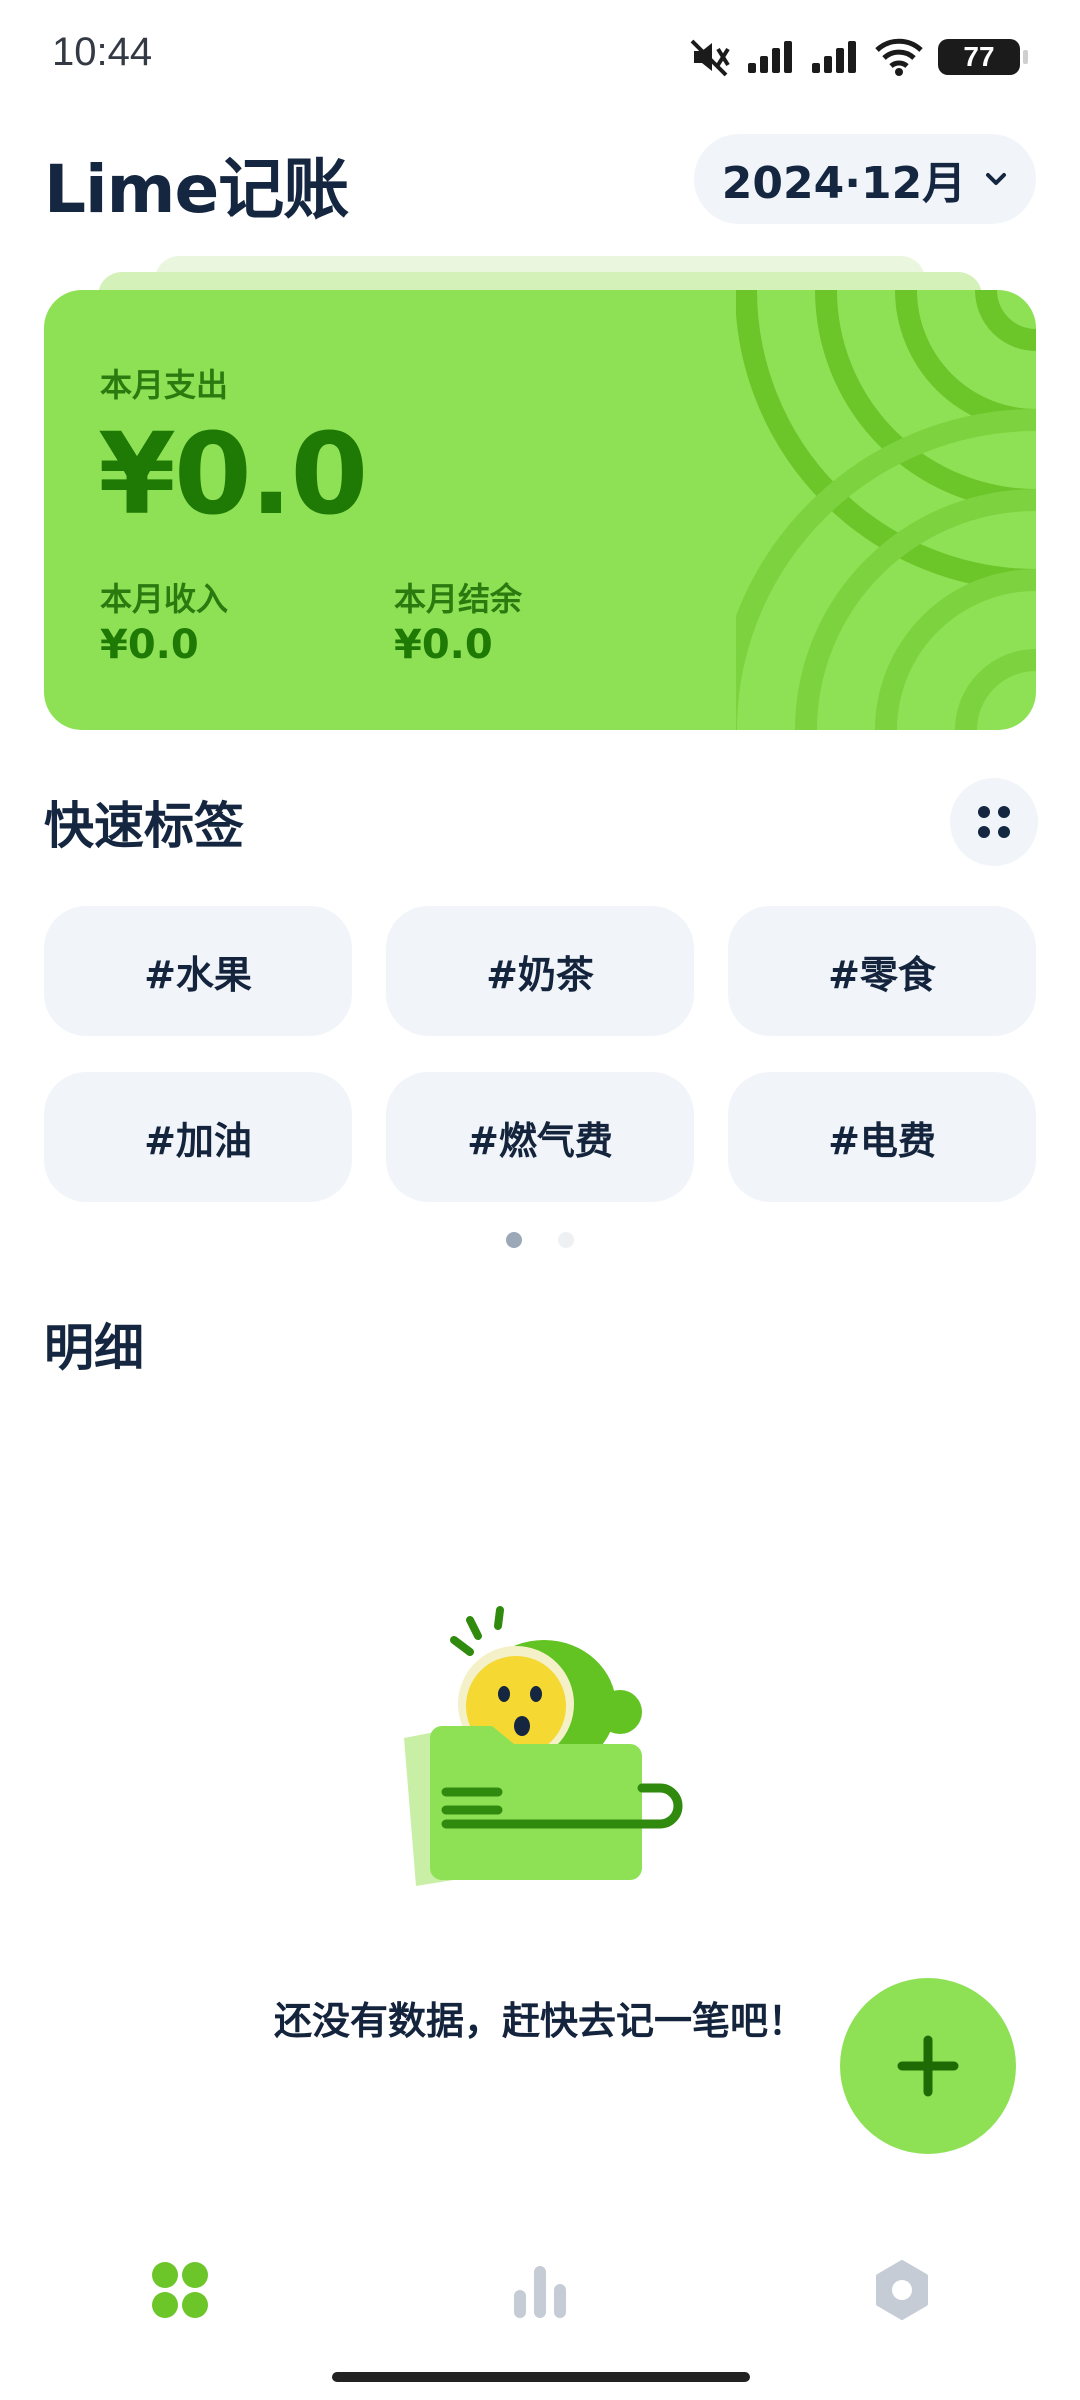  I want to click on status-time: 10:44, so click(102, 52).